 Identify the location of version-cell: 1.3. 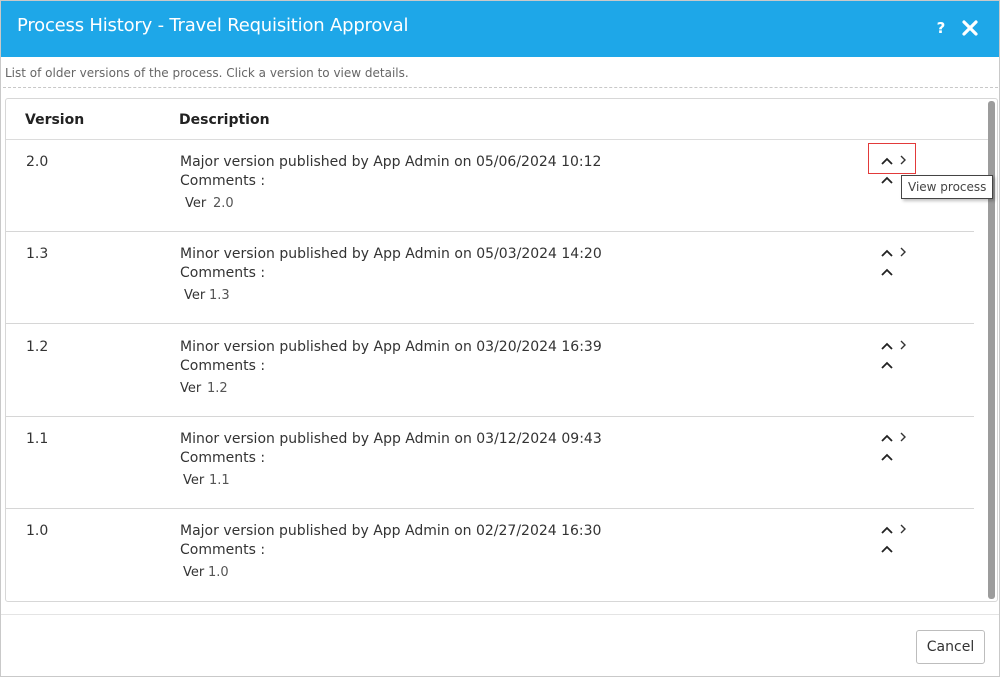
(37, 254).